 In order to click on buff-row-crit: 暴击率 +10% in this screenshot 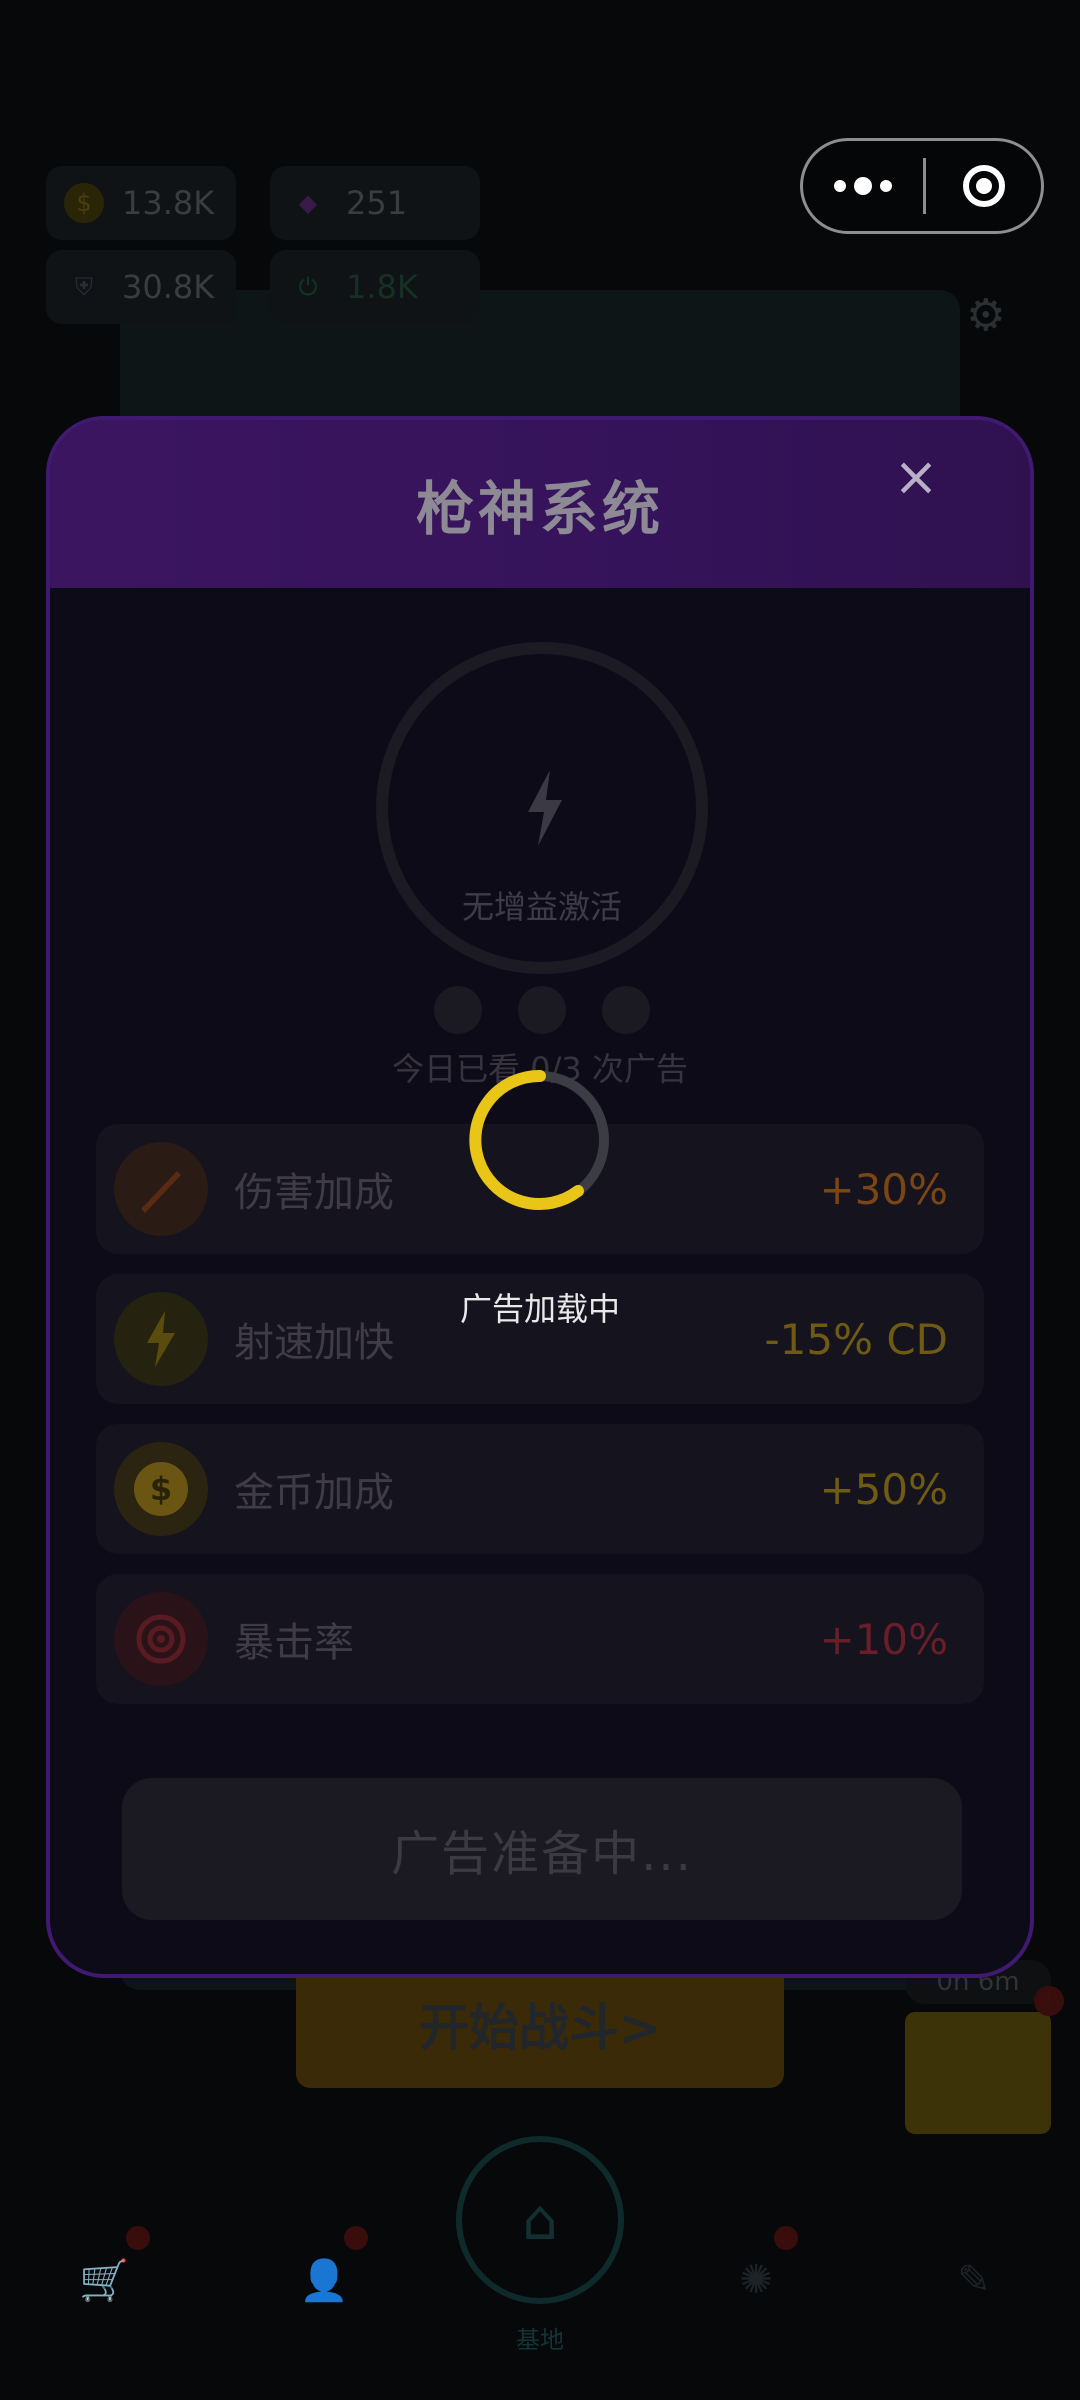, I will do `click(540, 1639)`.